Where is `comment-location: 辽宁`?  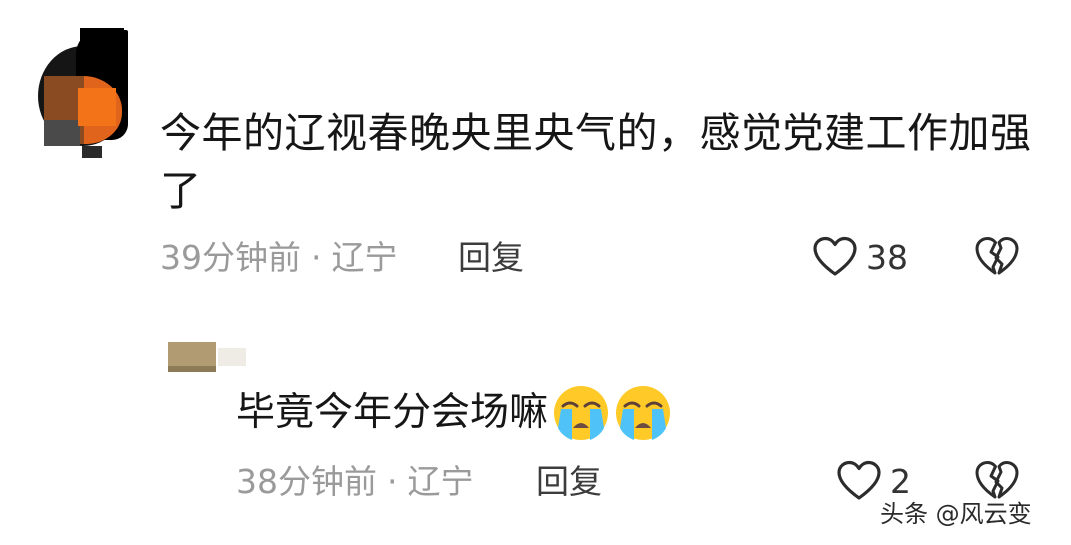
comment-location: 辽宁 is located at coordinates (364, 257).